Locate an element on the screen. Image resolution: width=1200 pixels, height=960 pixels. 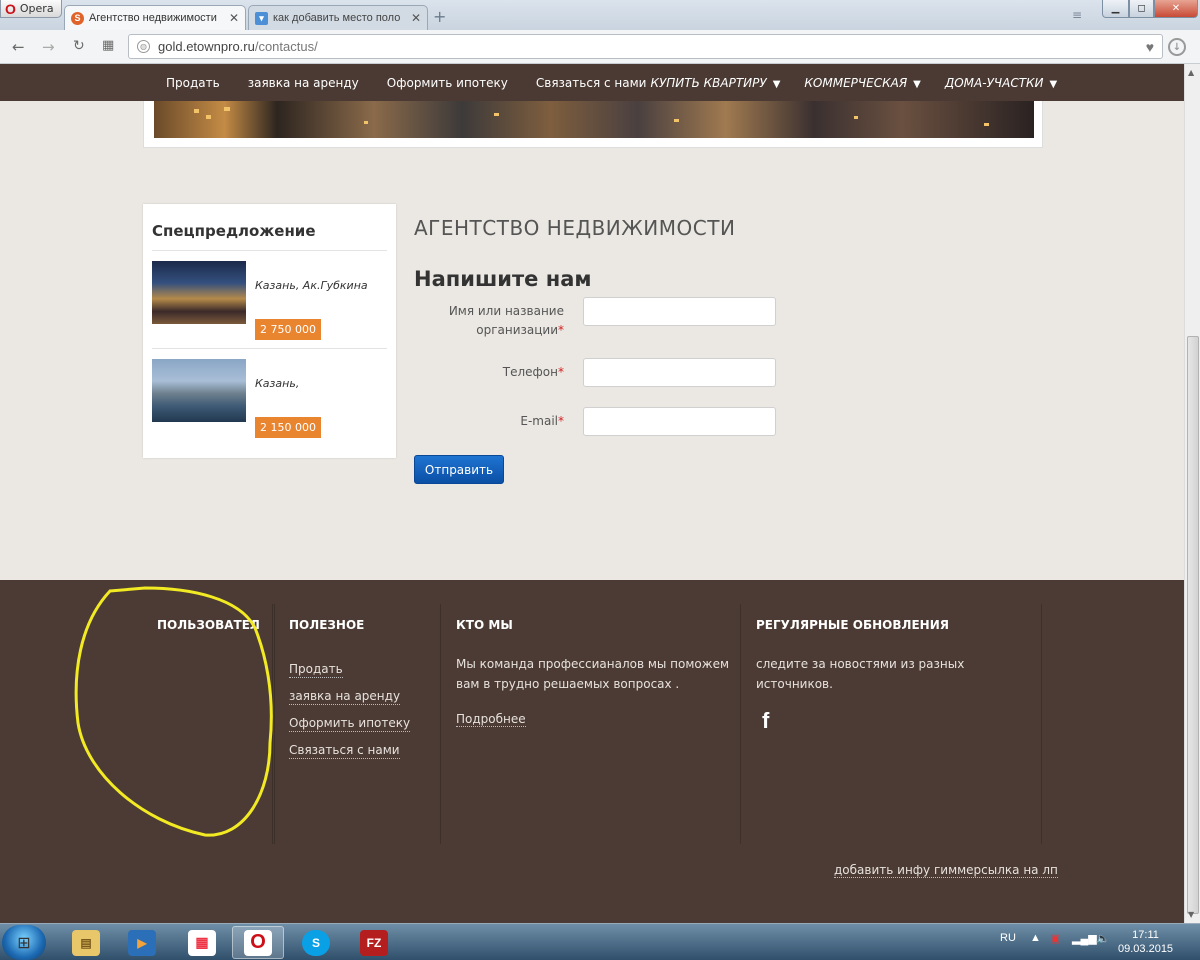
scroll-thumb is located at coordinates (1193, 625).